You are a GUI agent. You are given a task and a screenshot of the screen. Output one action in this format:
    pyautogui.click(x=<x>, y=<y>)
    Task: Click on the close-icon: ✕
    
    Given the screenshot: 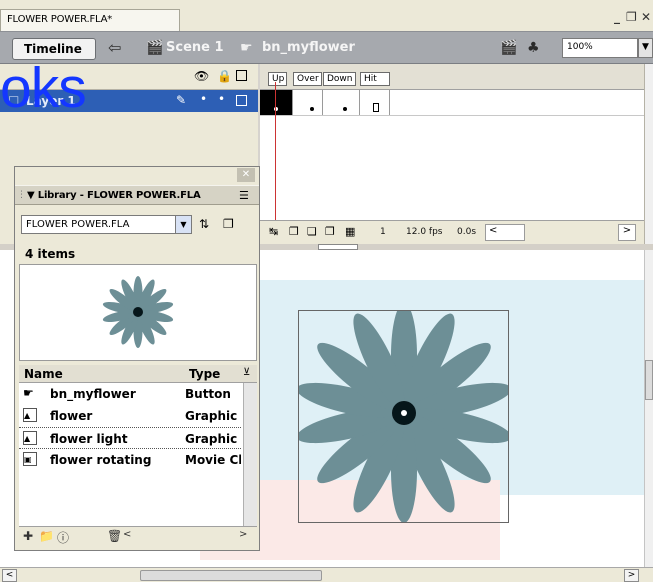 What is the action you would take?
    pyautogui.click(x=646, y=17)
    